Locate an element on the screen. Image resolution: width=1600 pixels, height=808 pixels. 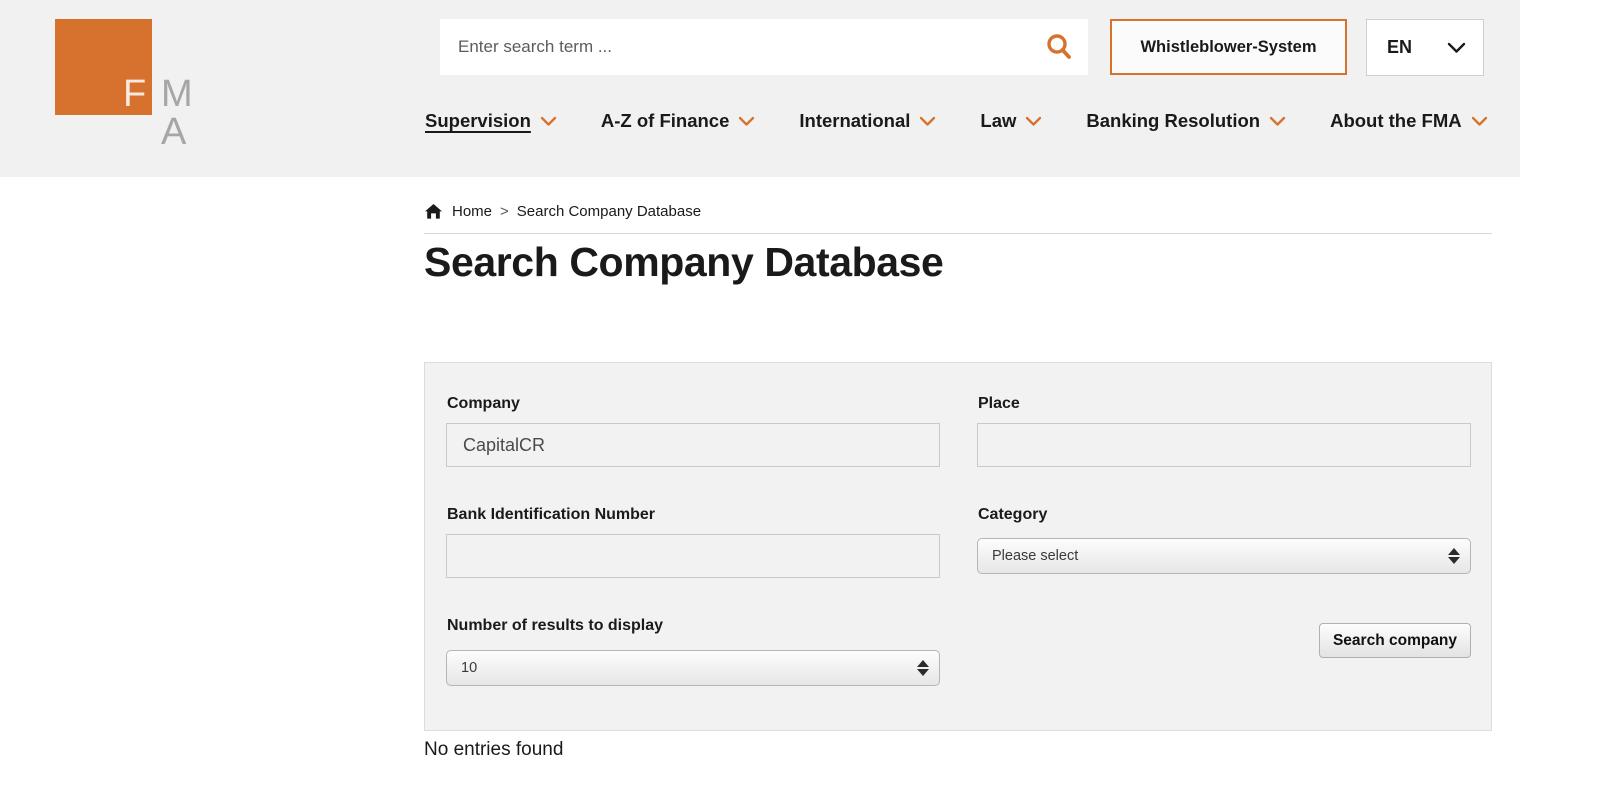
nav-label: A-Z of Finance is located at coordinates (665, 120).